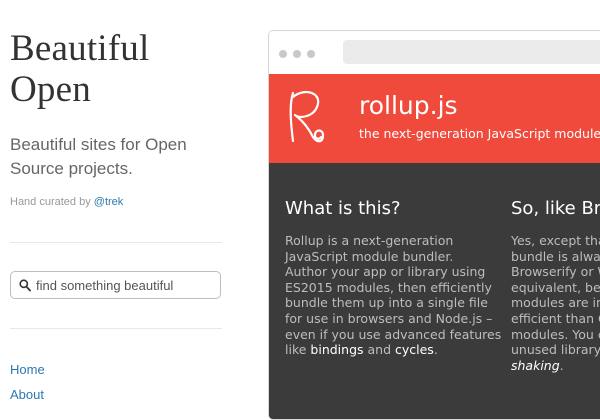  Describe the element at coordinates (471, 52) in the screenshot. I see `address-bar` at that location.